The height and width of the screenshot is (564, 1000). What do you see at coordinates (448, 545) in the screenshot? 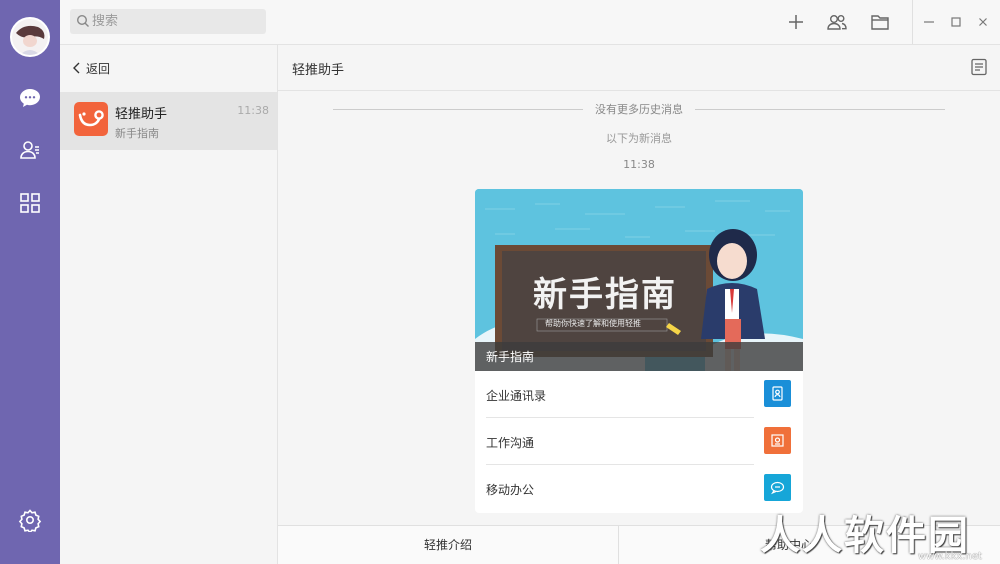
I see `intro-menu-button: 轻推介绍` at bounding box center [448, 545].